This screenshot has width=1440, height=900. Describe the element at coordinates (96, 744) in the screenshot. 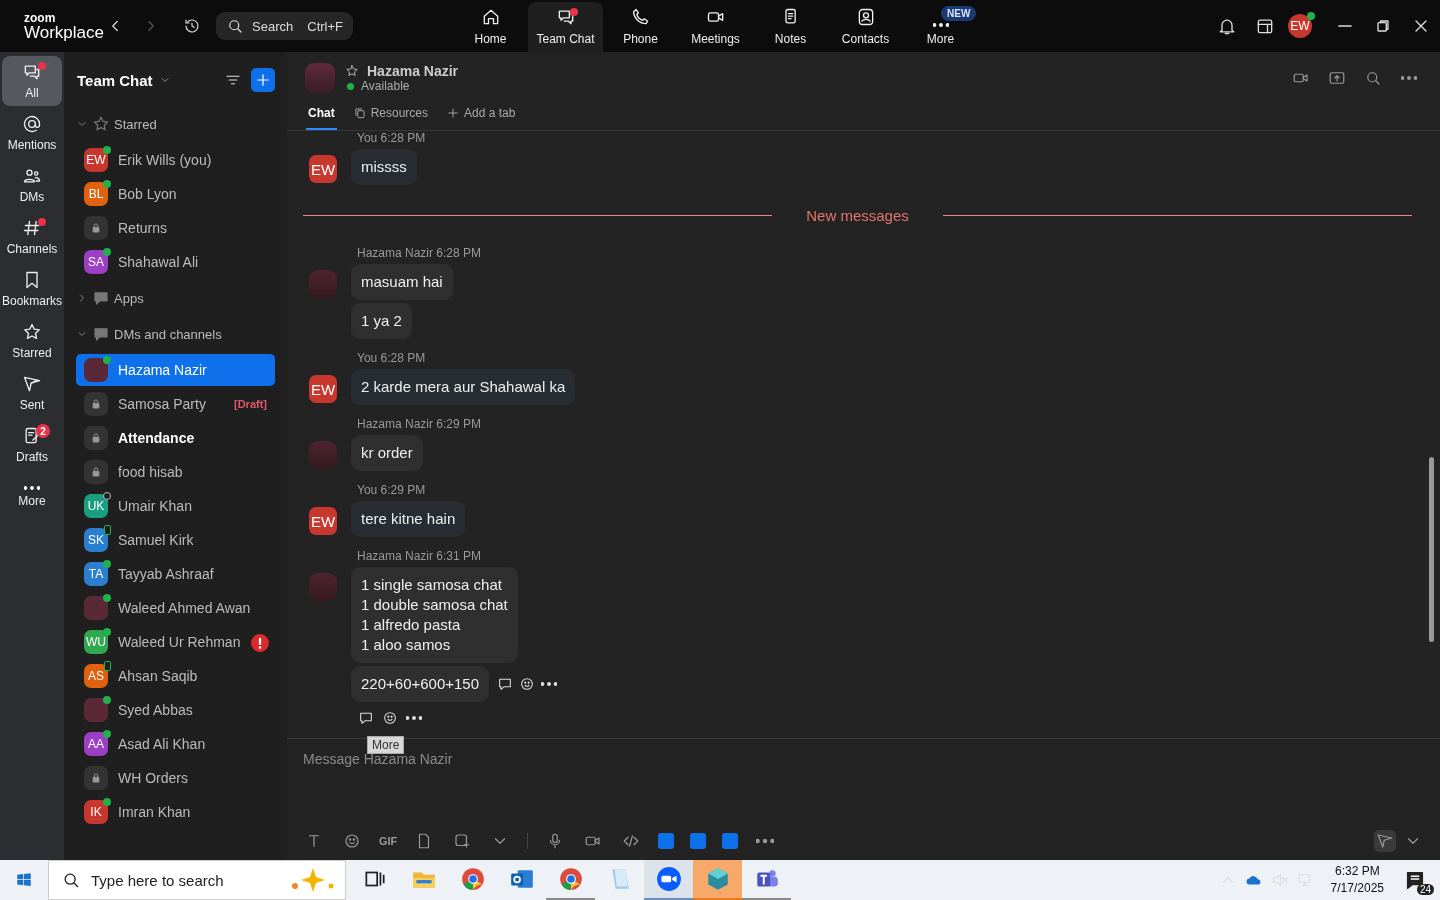

I see `avatar: AA` at that location.